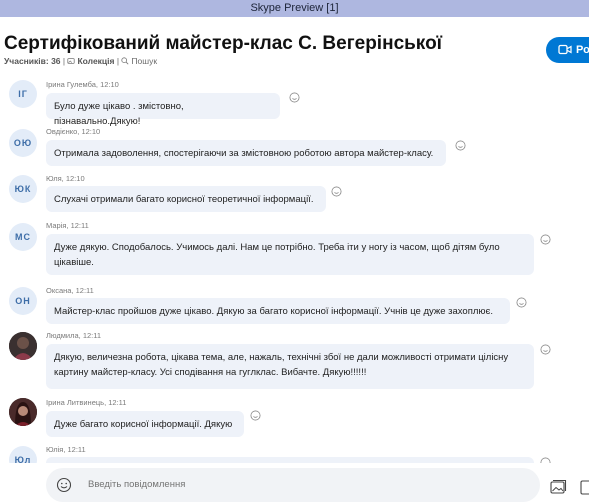 This screenshot has width=589, height=502. Describe the element at coordinates (95, 61) in the screenshot. I see `collection-link: Колекція` at that location.